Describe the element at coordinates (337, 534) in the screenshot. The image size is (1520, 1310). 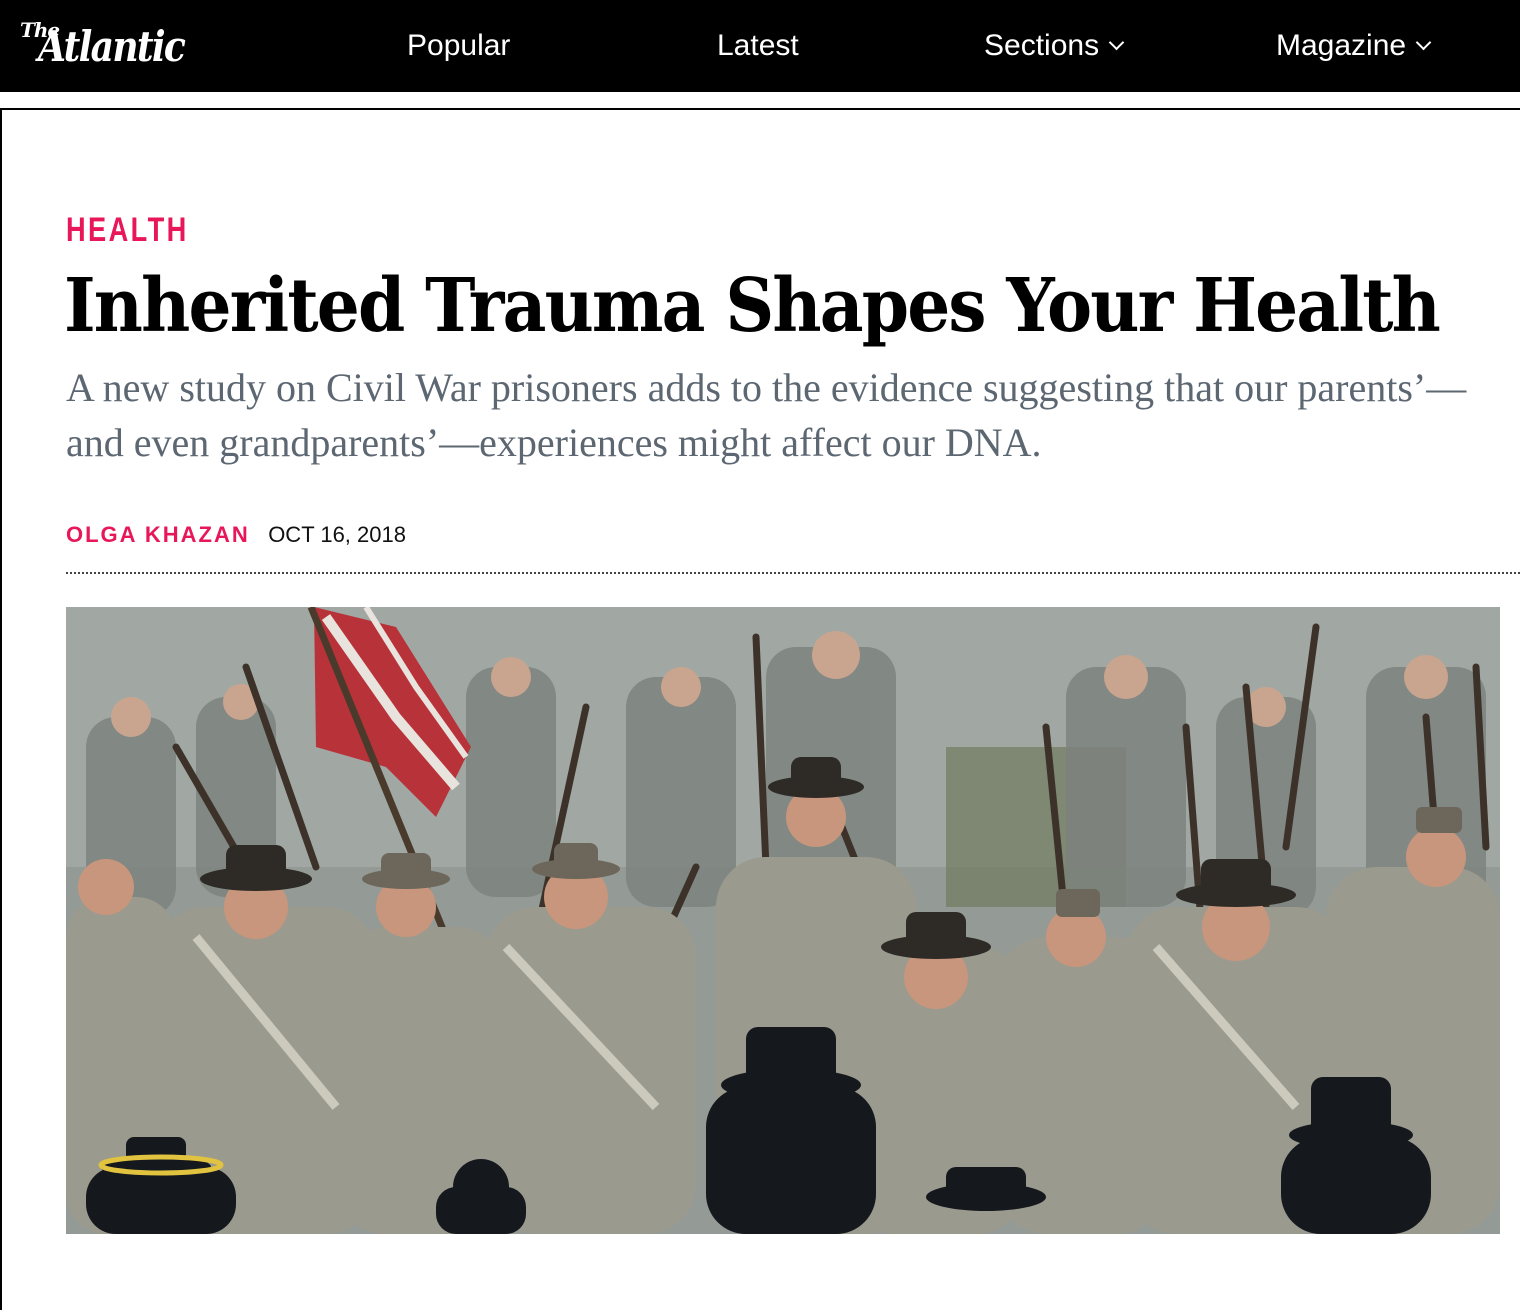
I see `publish-date: OCT 16, 2018` at that location.